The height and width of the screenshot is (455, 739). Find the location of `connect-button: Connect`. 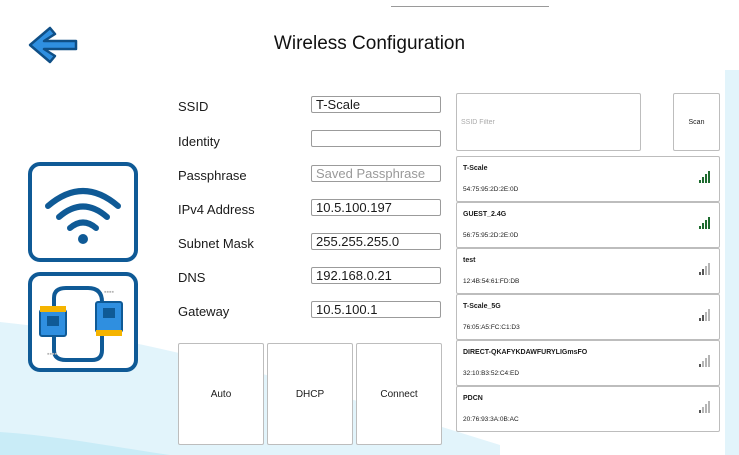

connect-button: Connect is located at coordinates (399, 394).